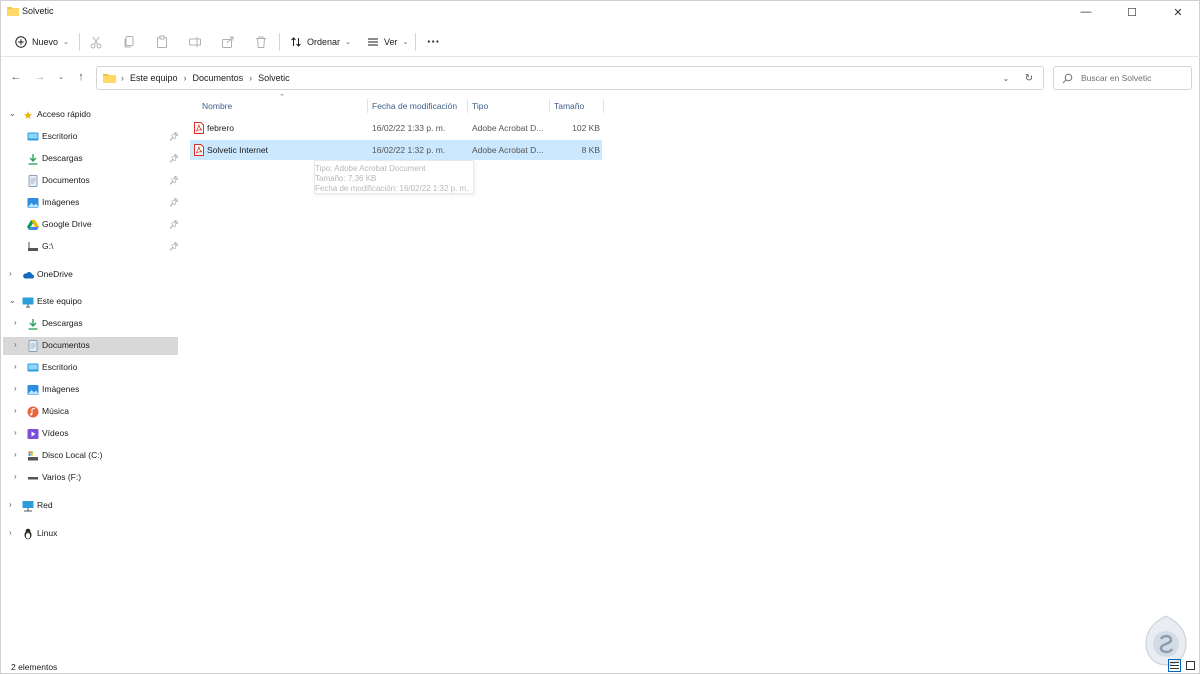 The image size is (1200, 674). I want to click on nav-this-pc: ⌄ Este equipo, so click(90, 302).